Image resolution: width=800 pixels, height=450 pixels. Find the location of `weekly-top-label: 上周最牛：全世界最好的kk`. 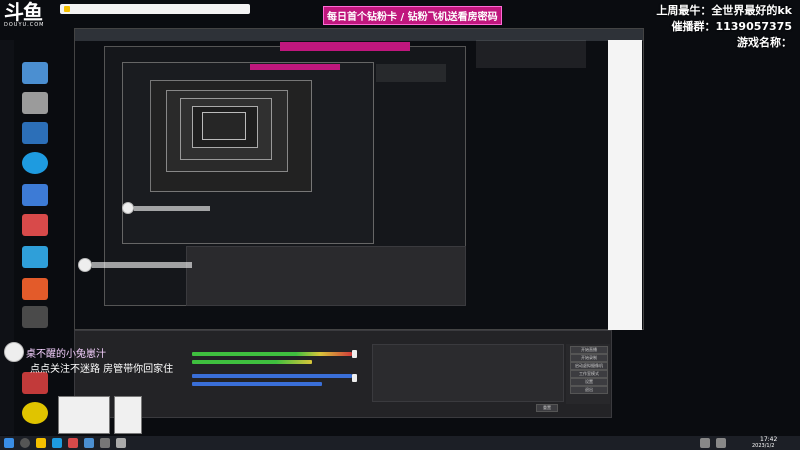

weekly-top-label: 上周最牛：全世界最好的kk is located at coordinates (724, 10).